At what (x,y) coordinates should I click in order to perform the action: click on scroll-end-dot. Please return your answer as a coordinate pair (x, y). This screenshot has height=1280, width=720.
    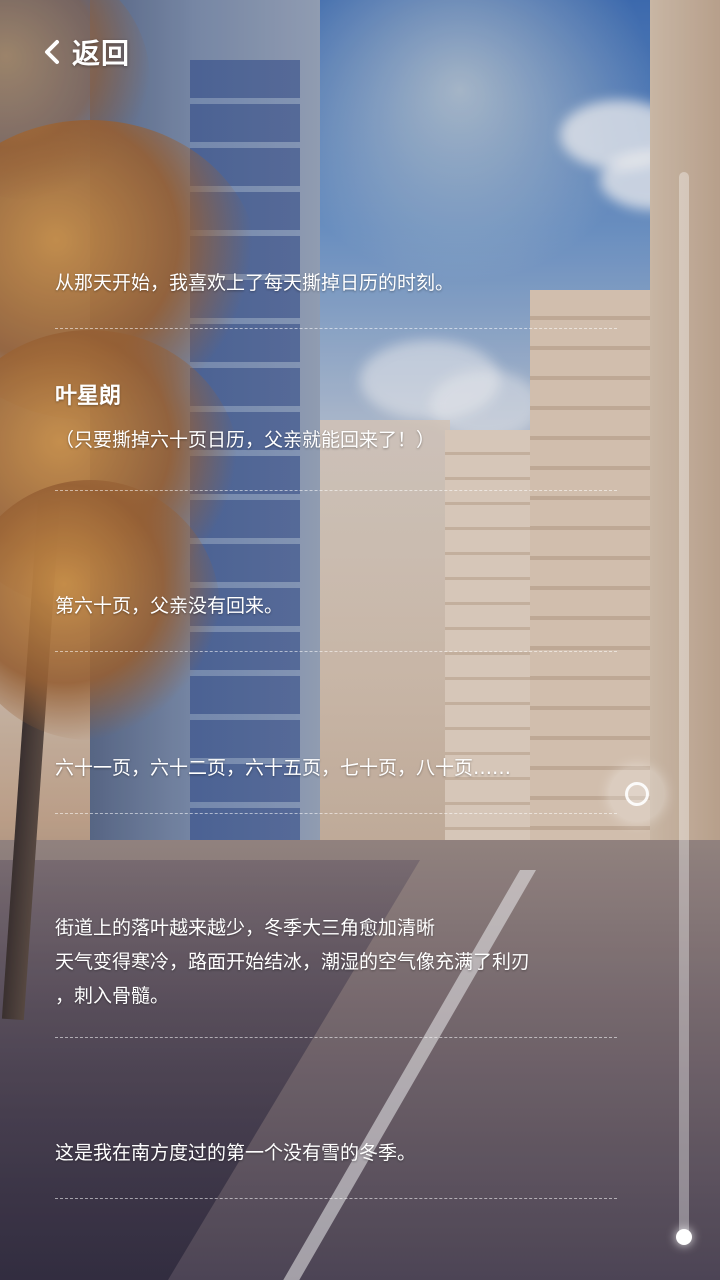
    Looking at the image, I should click on (684, 1237).